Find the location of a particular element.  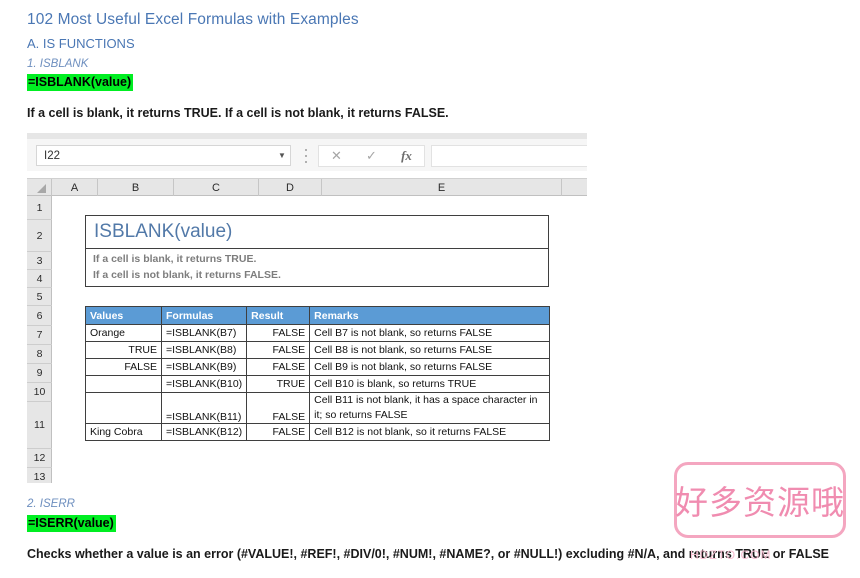

column-header-d: D is located at coordinates (290, 188).